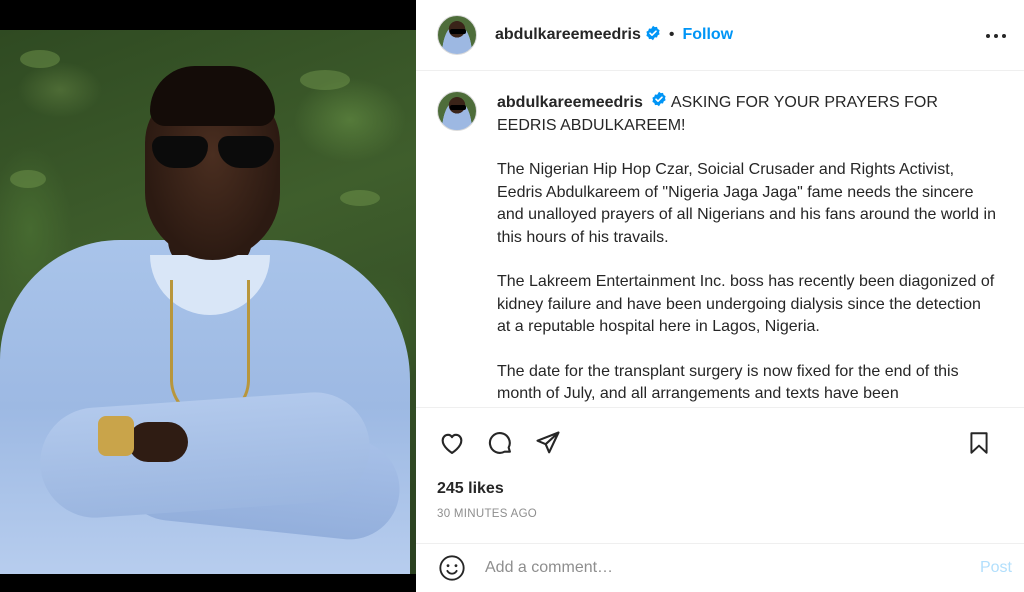  Describe the element at coordinates (500, 443) in the screenshot. I see `comment-icon` at that location.